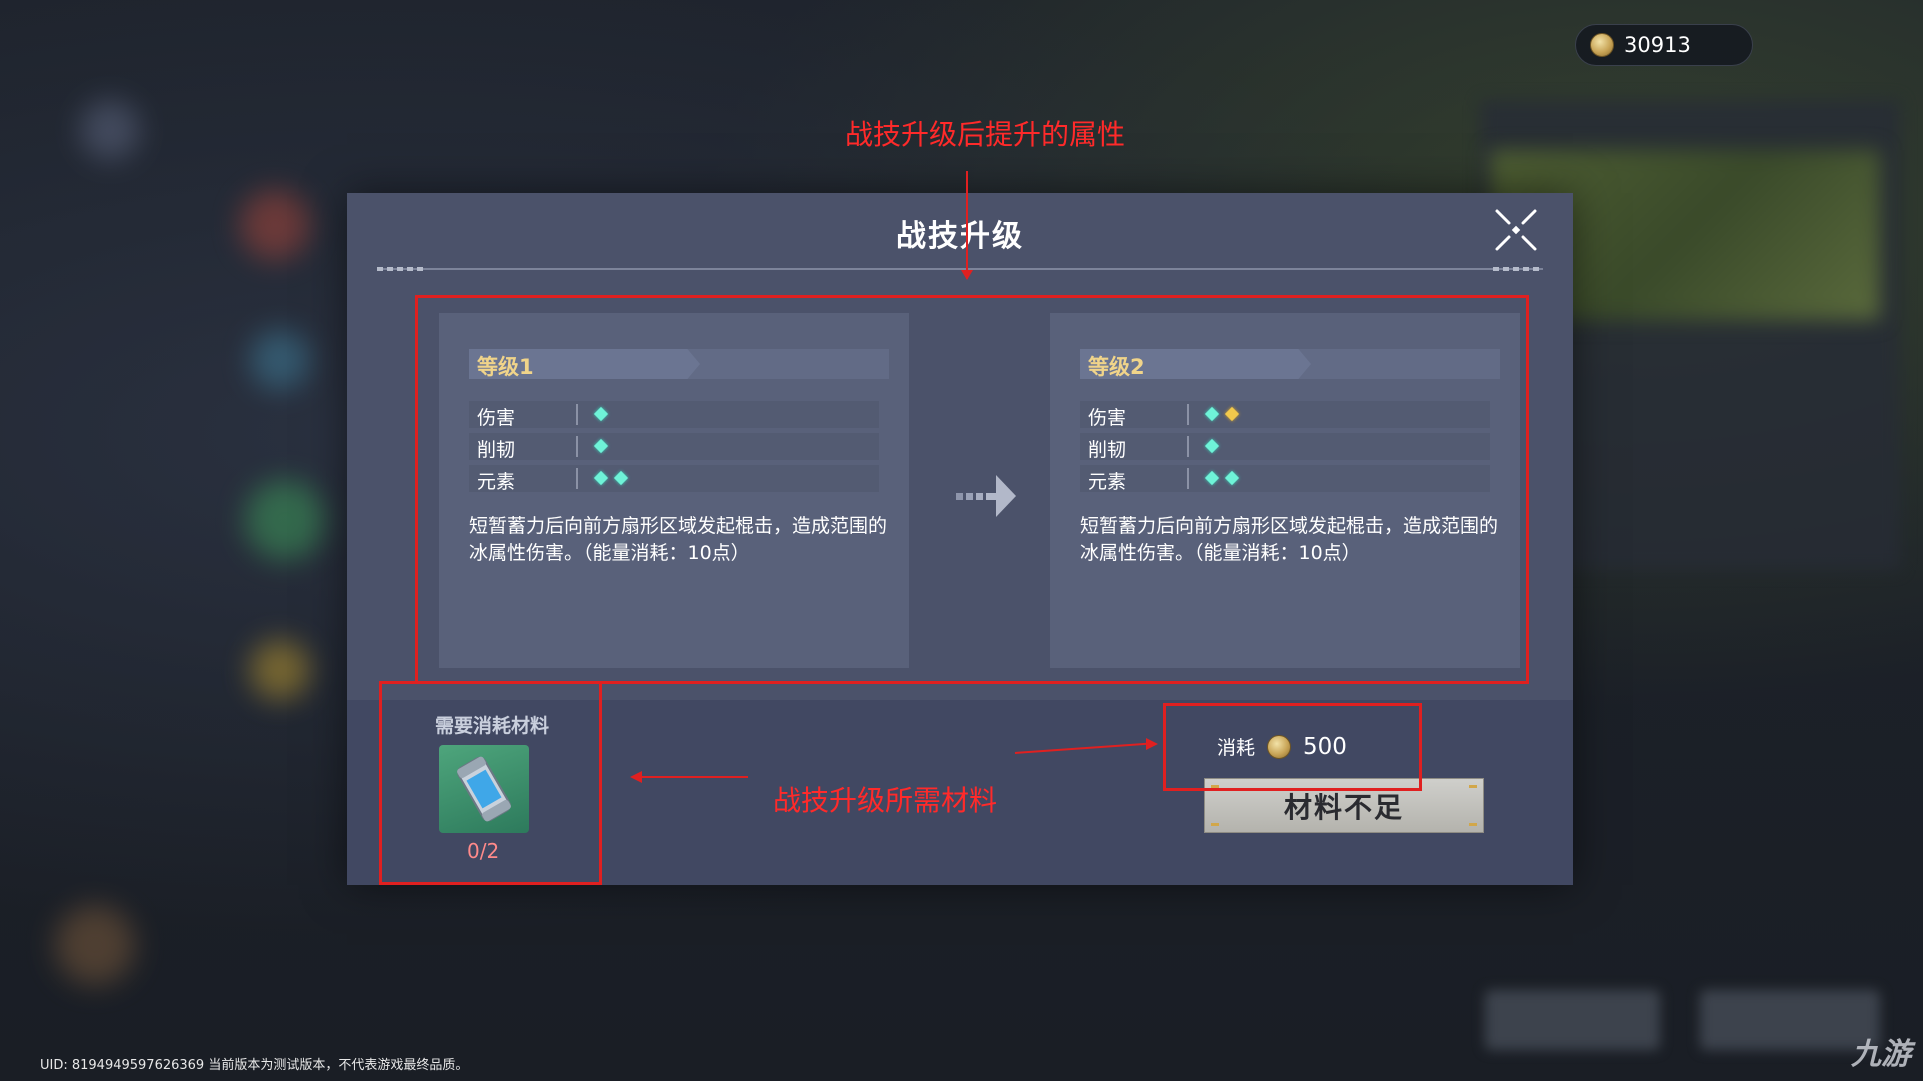 This screenshot has height=1081, width=1923. I want to click on annotation-materials: 战技升级所需材料, so click(885, 800).